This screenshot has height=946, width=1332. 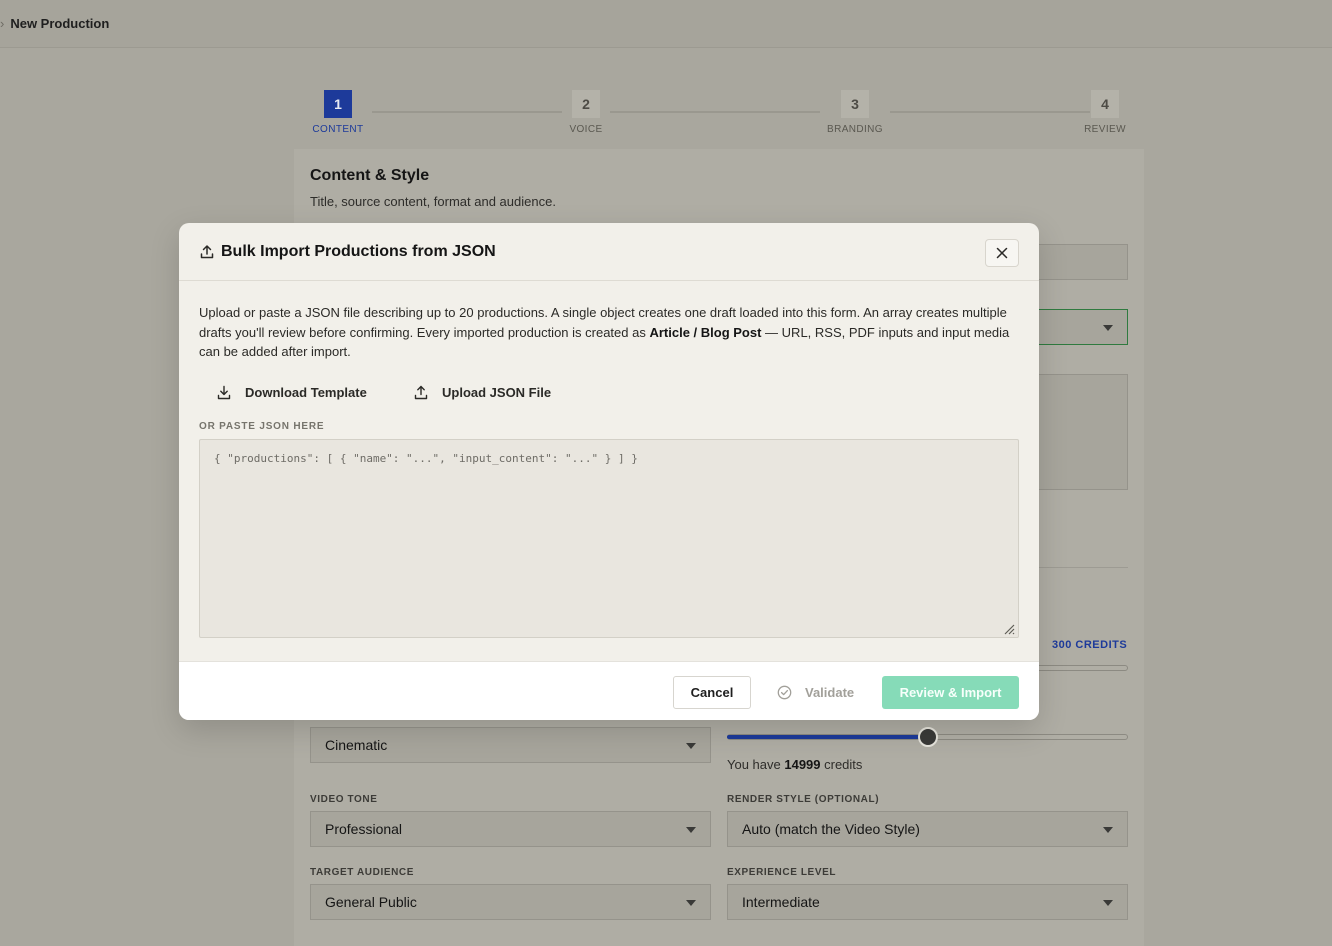 I want to click on step-content: 1 CONTENT, so click(x=338, y=112).